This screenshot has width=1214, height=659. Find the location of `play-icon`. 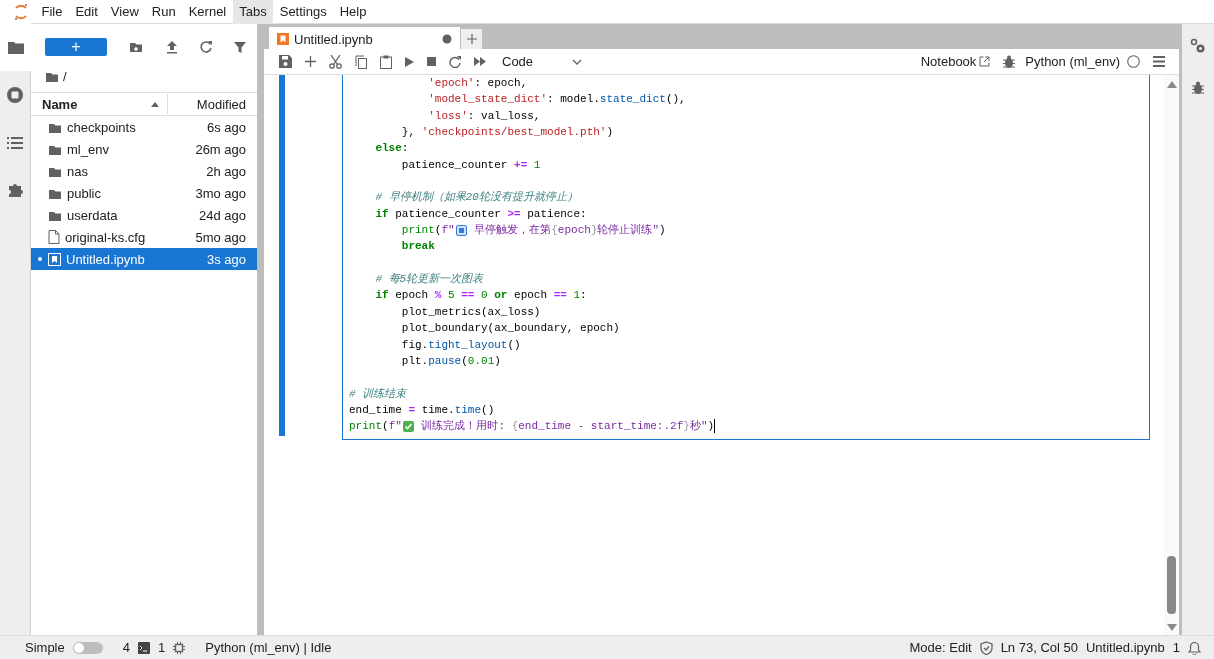

play-icon is located at coordinates (409, 61).